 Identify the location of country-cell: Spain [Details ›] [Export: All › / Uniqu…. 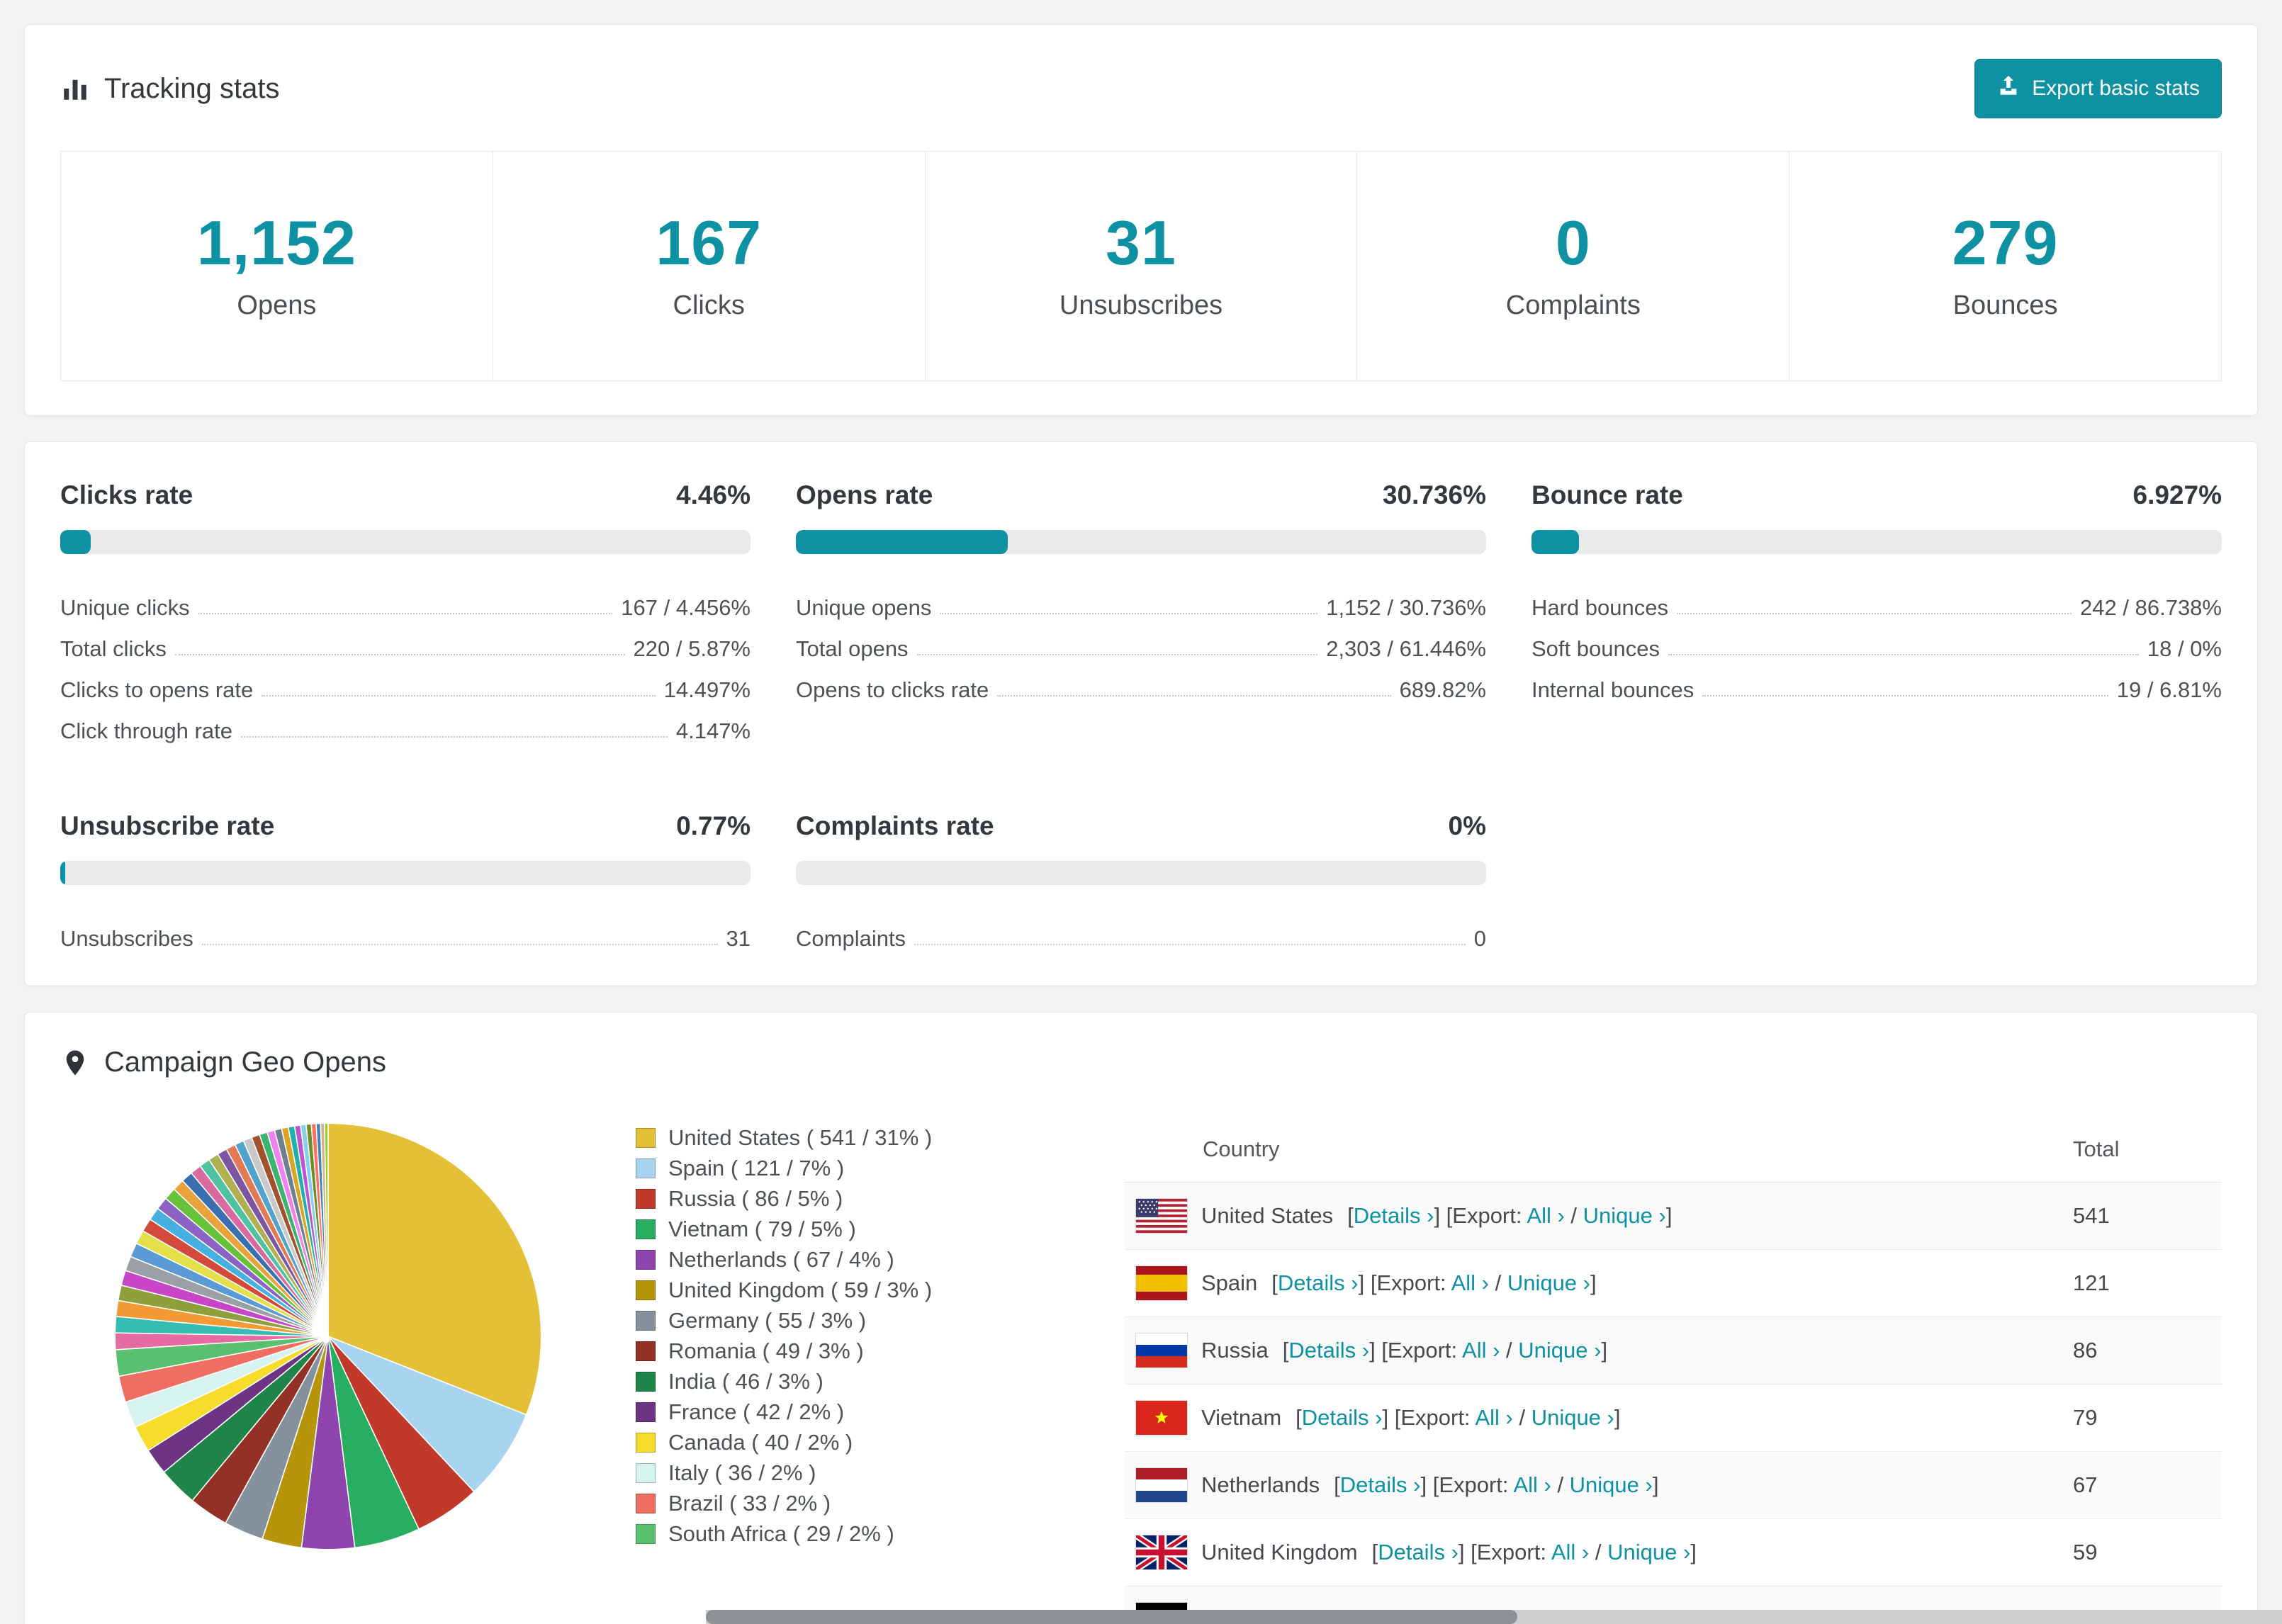
(1591, 1283).